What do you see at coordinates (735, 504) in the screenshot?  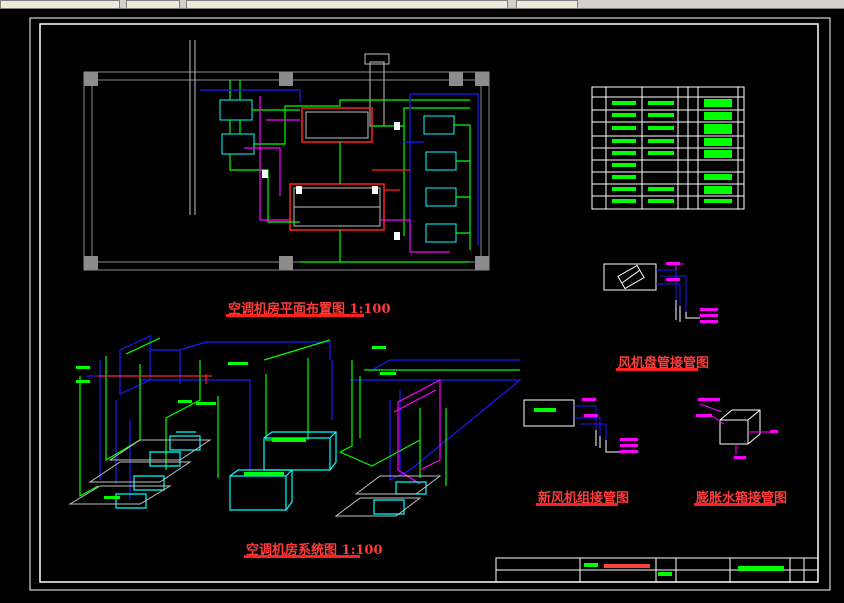 I see `expansion-title-underline` at bounding box center [735, 504].